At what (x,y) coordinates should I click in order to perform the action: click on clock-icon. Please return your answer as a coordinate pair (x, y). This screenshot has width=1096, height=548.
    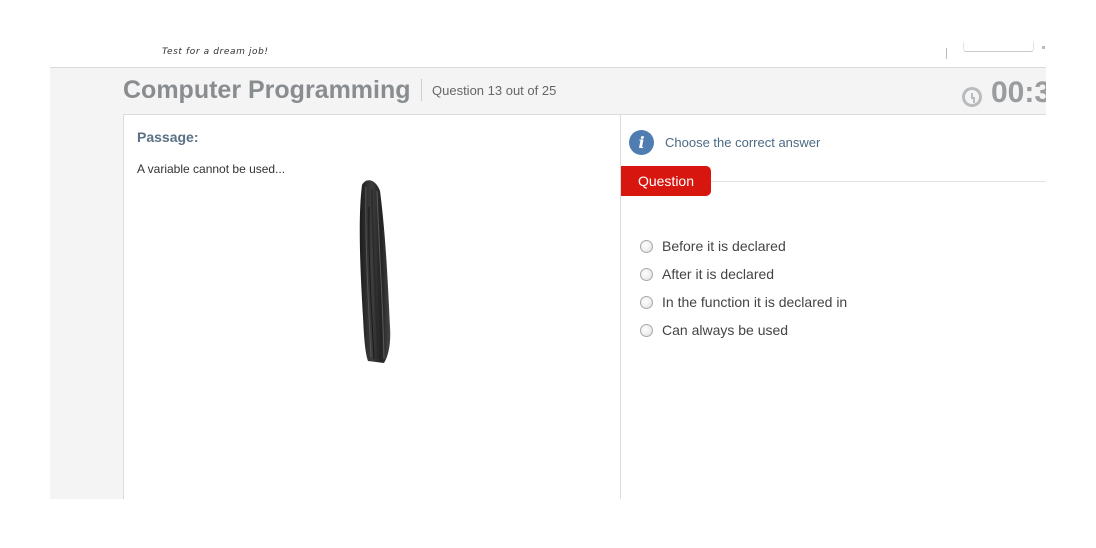
    Looking at the image, I should click on (972, 97).